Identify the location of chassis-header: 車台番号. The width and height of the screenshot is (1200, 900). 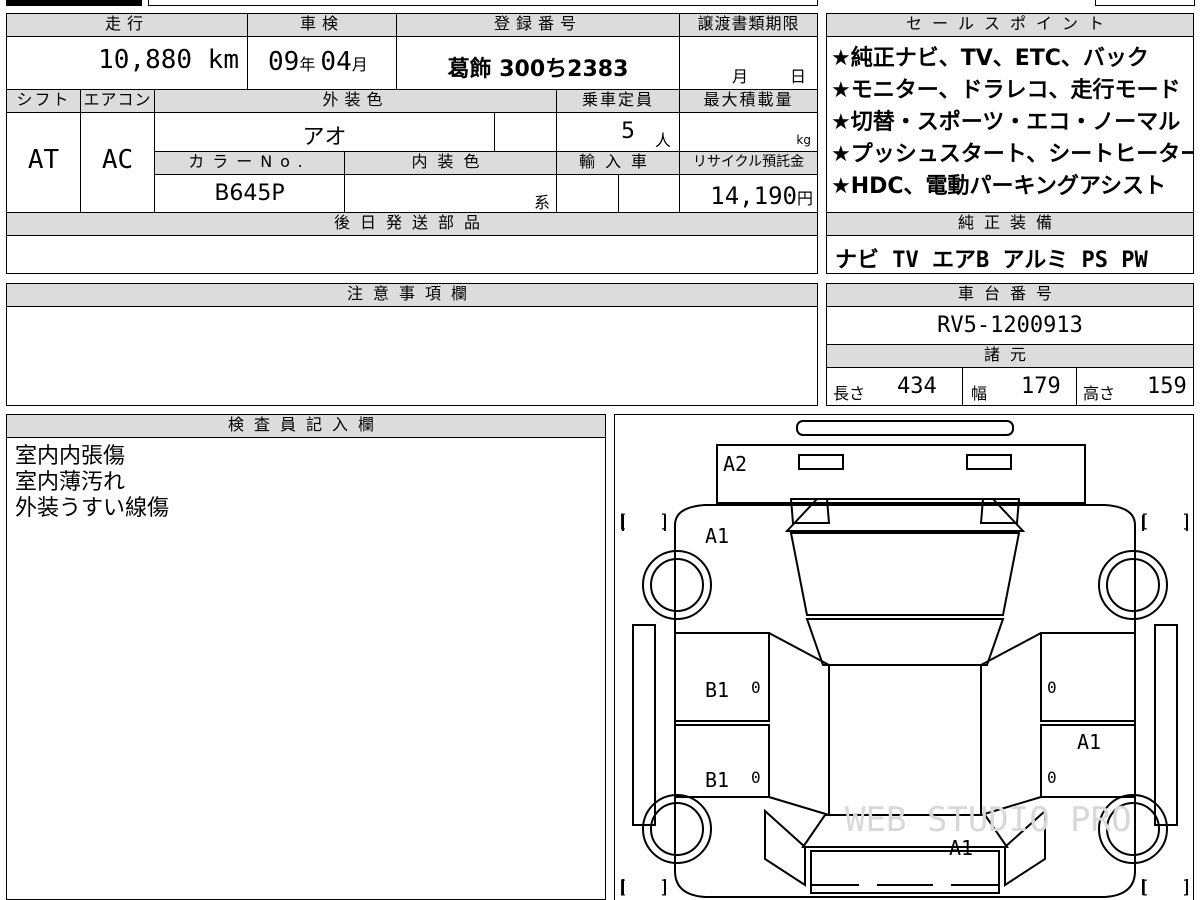
(1010, 295).